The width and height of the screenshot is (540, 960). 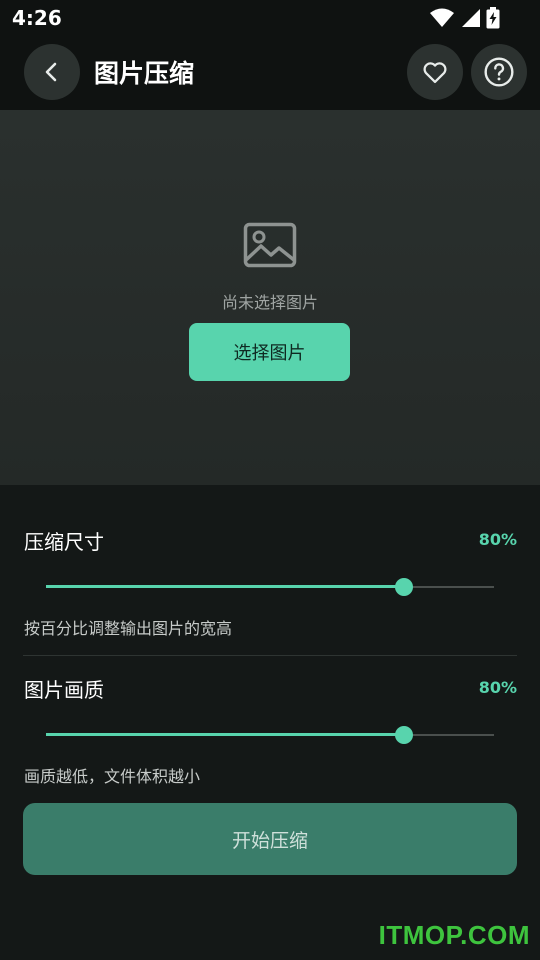 I want to click on no-image-text: 尚未选择图片, so click(x=269, y=302).